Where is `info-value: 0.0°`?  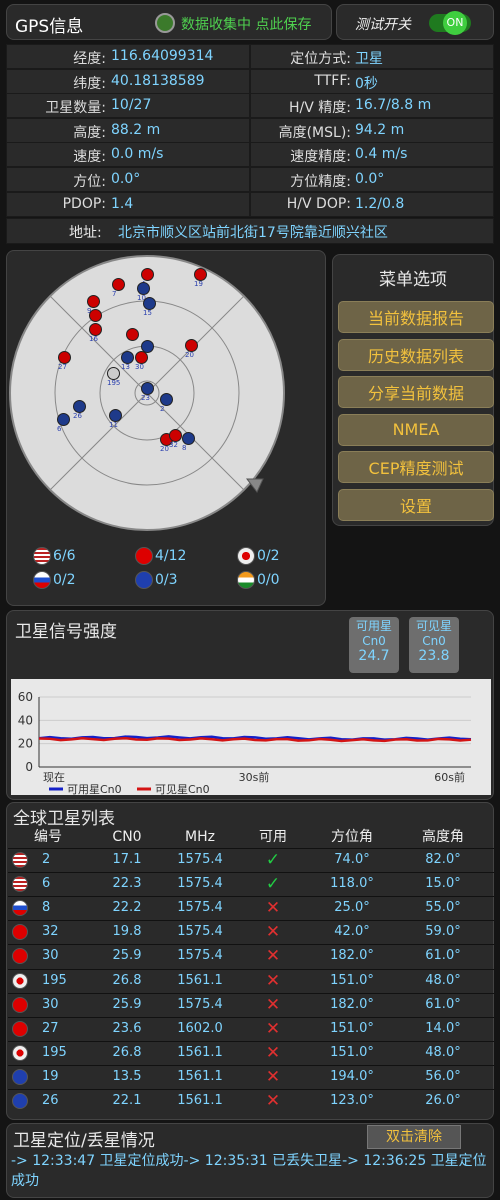
info-value: 0.0° is located at coordinates (370, 179).